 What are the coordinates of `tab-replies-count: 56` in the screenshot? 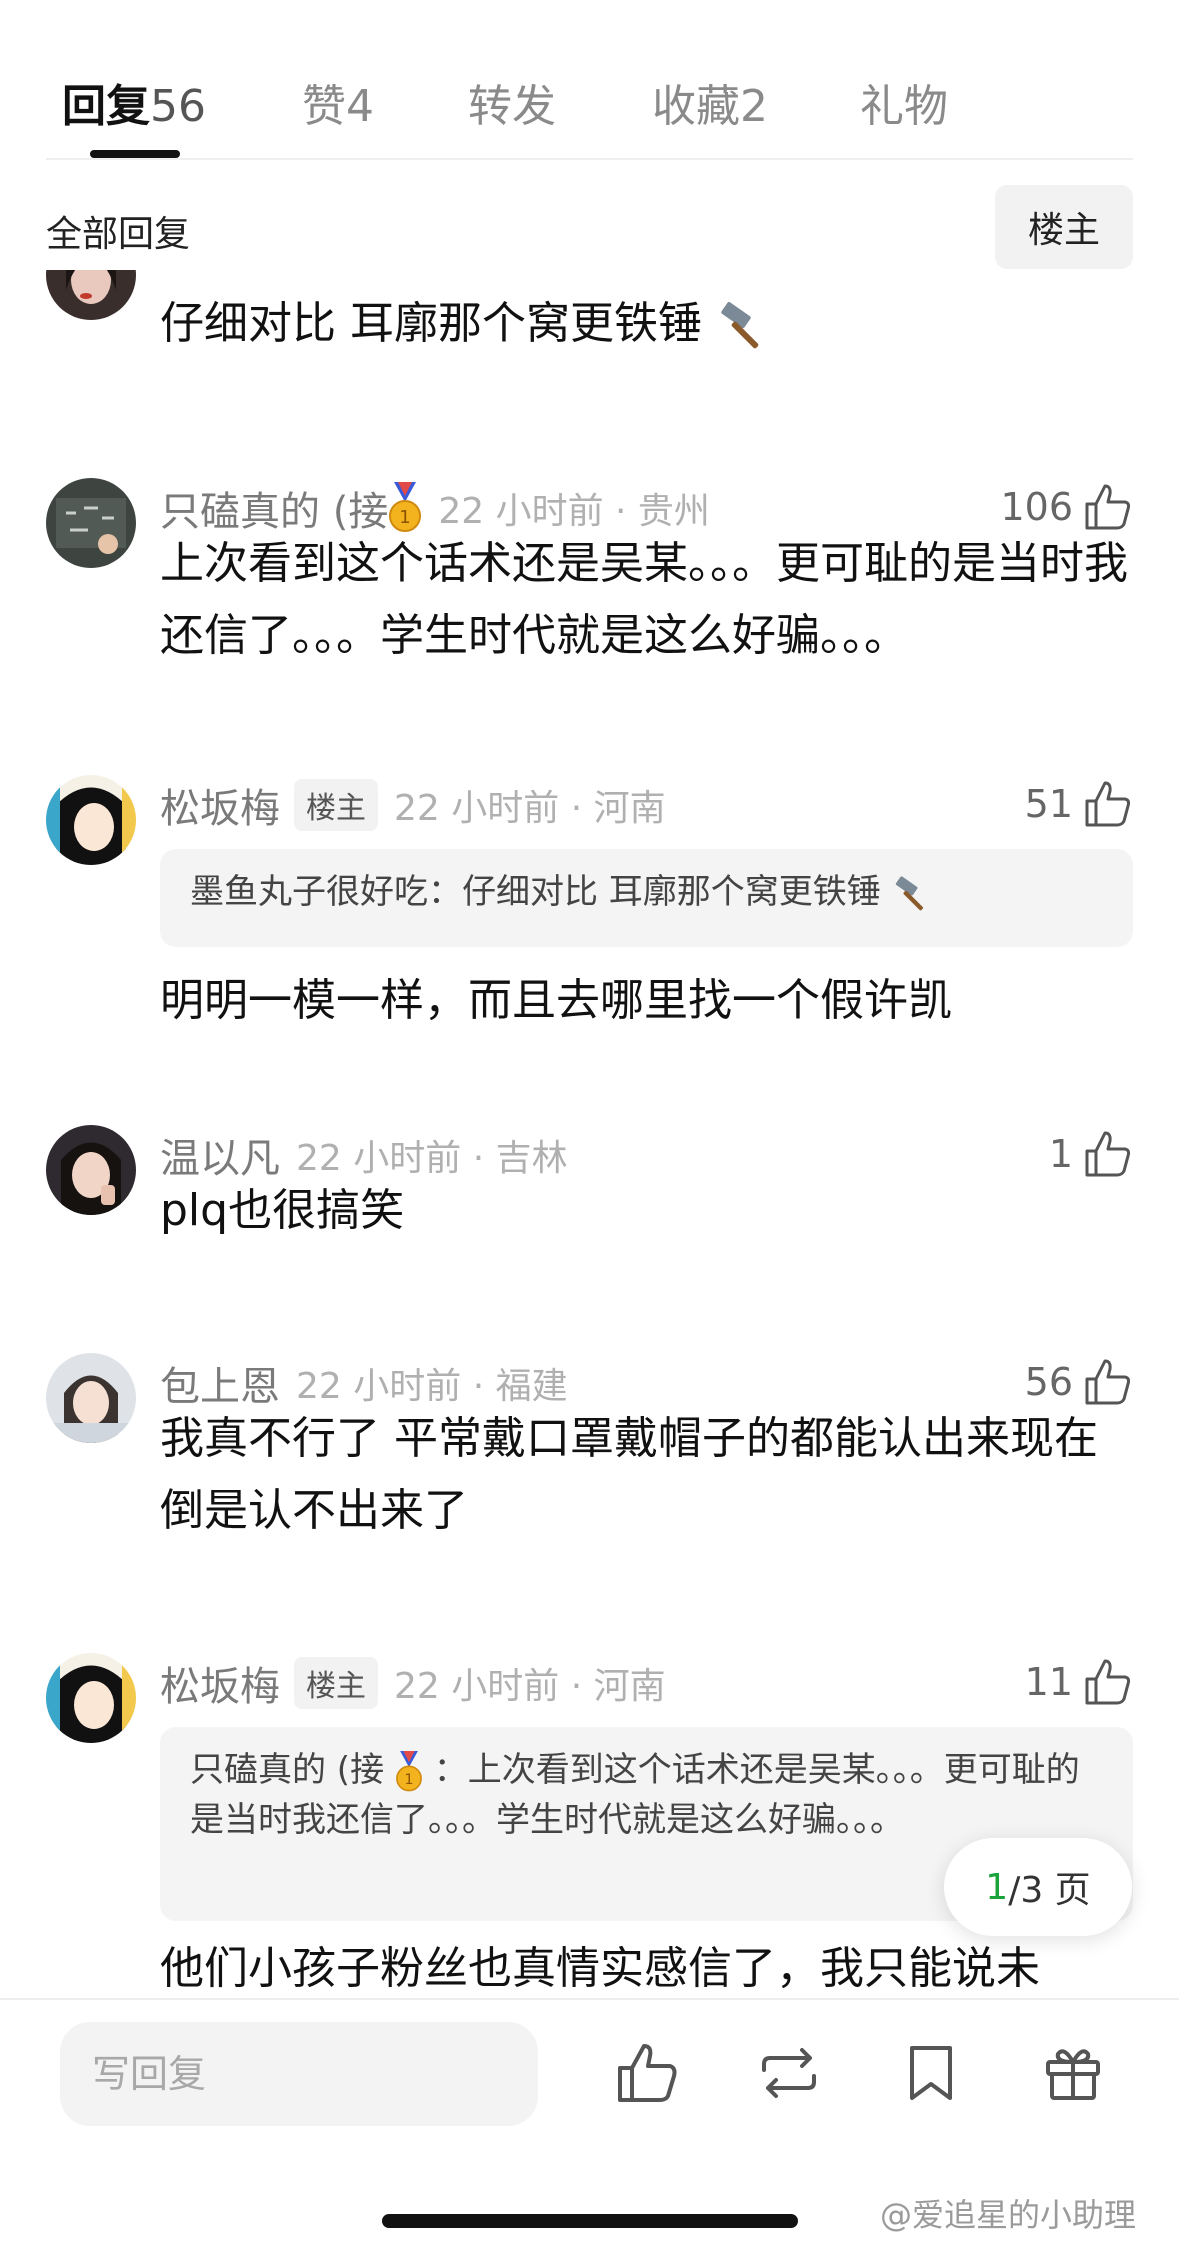 It's located at (178, 106).